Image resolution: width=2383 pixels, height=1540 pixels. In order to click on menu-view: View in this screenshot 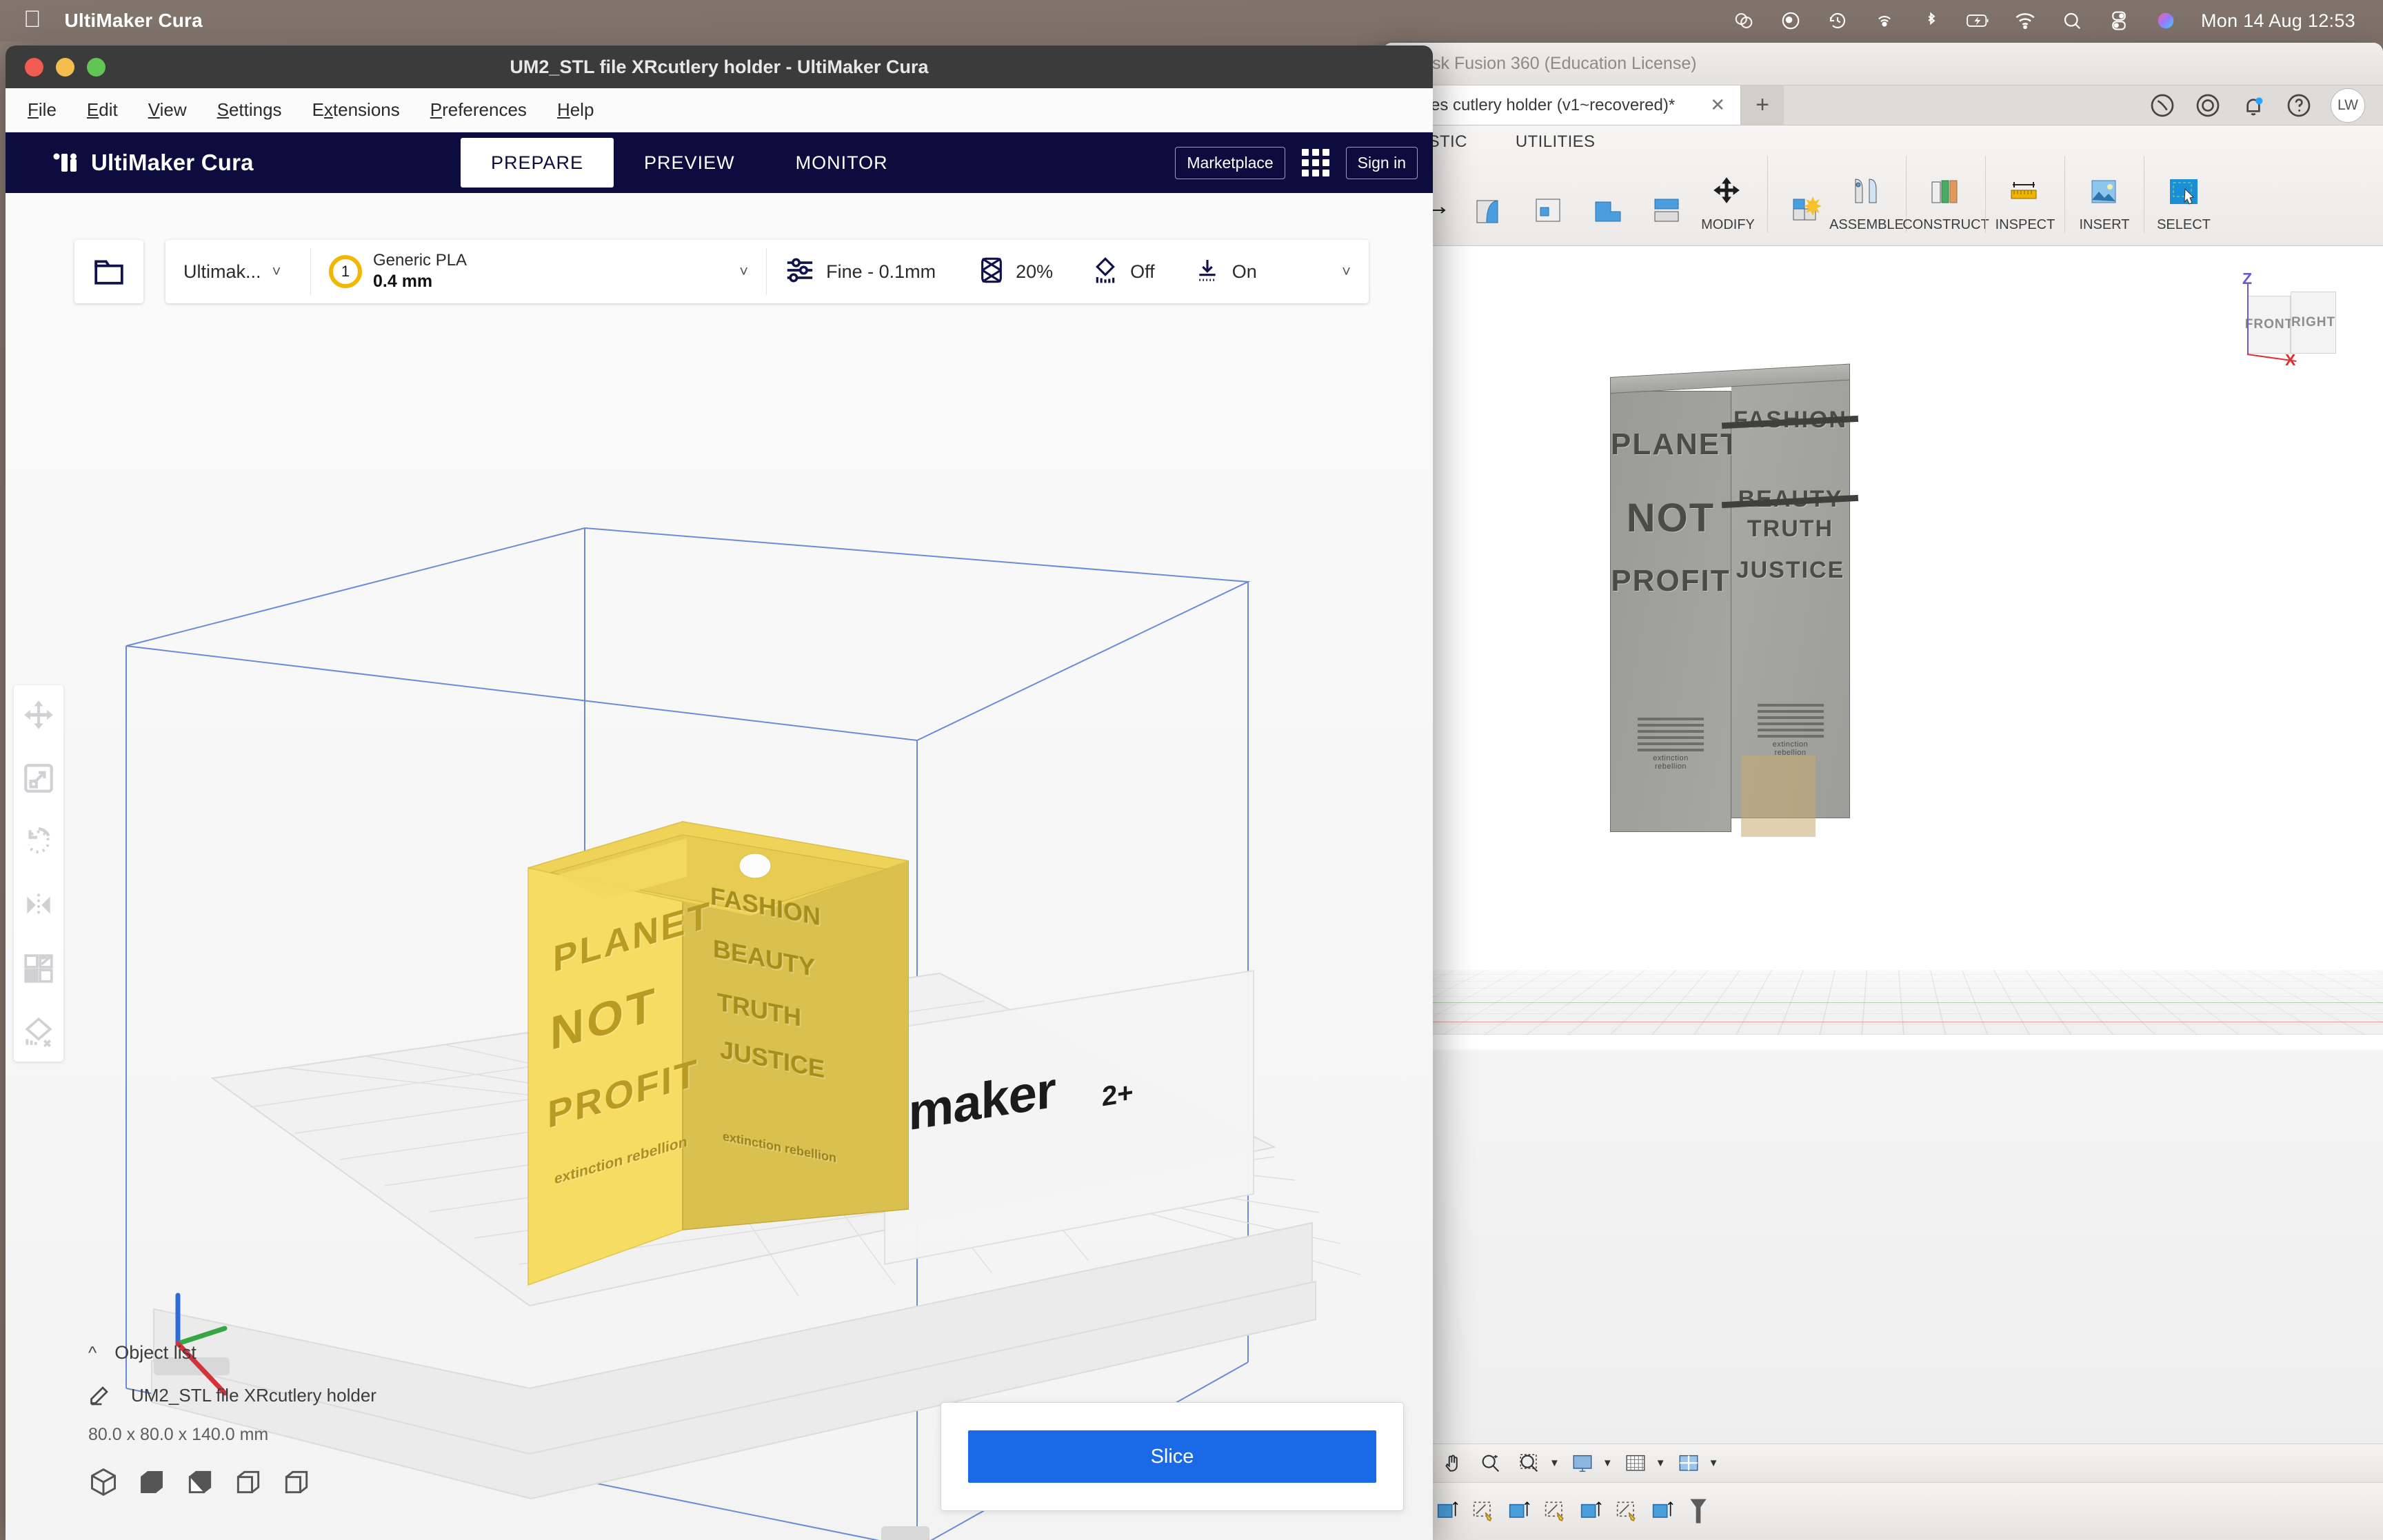, I will do `click(167, 110)`.